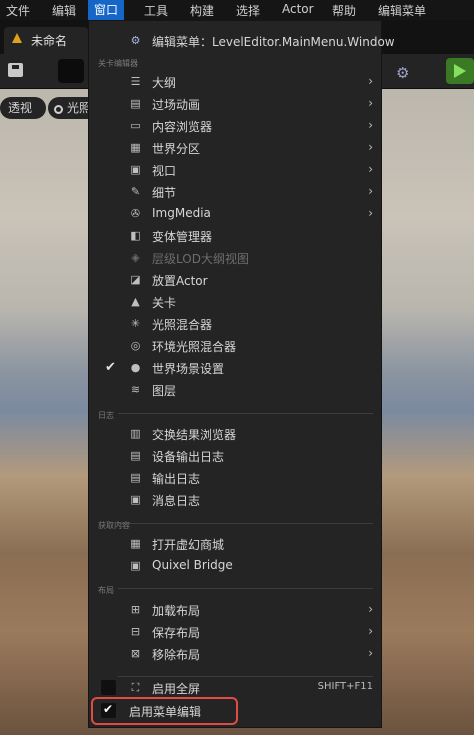 The image size is (474, 735). I want to click on menu-item-label: 世界分区, so click(176, 149).